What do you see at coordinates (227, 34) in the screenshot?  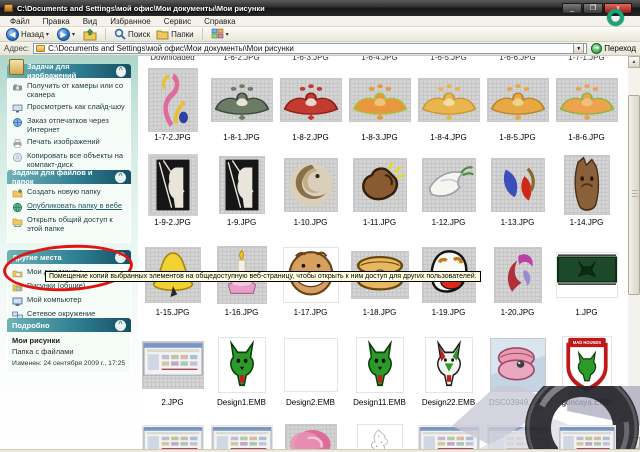 I see `views-dropdown-icon: ▾` at bounding box center [227, 34].